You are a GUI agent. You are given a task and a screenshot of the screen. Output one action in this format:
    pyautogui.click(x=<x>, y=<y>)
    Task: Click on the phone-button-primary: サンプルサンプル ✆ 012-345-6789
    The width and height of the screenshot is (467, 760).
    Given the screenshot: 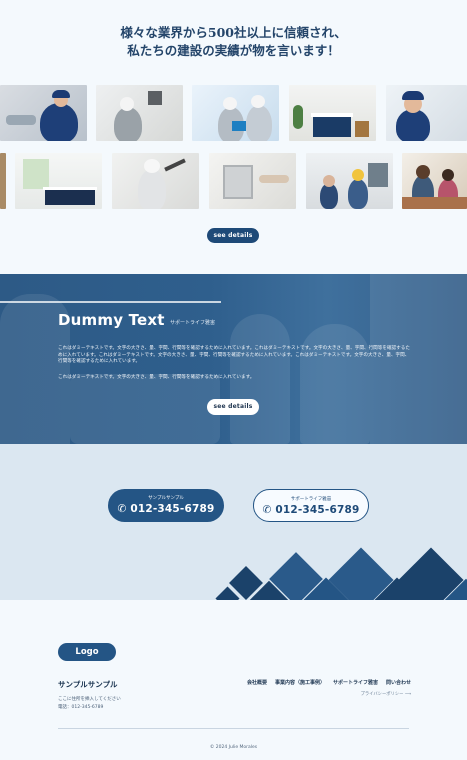 What is the action you would take?
    pyautogui.click(x=166, y=505)
    